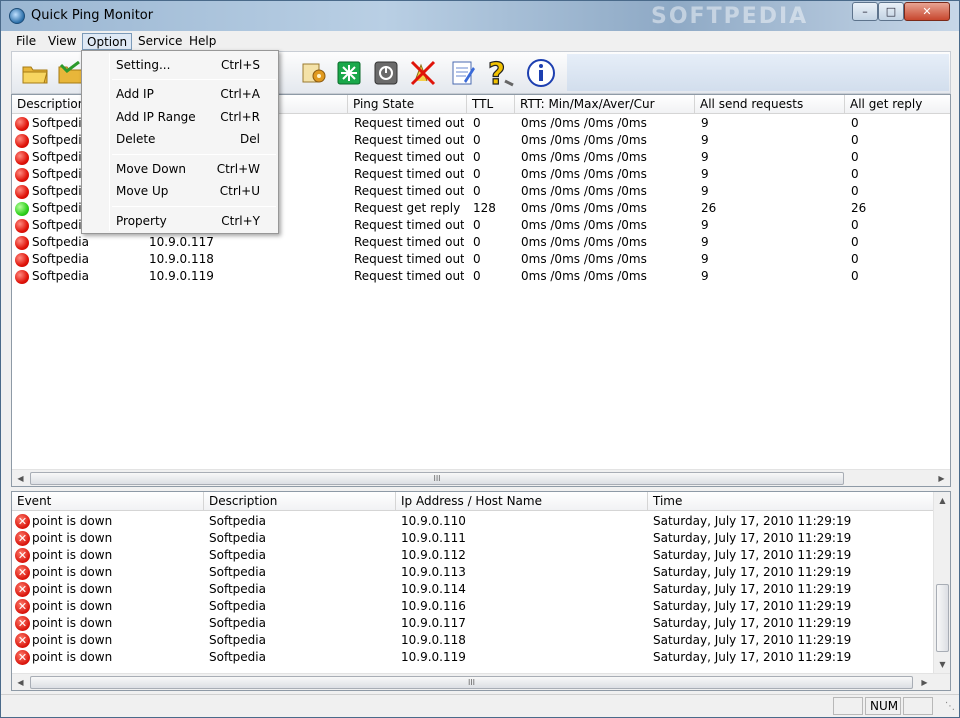 This screenshot has width=960, height=718. What do you see at coordinates (942, 500) in the screenshot?
I see `scroll-up-arrow: ▲` at bounding box center [942, 500].